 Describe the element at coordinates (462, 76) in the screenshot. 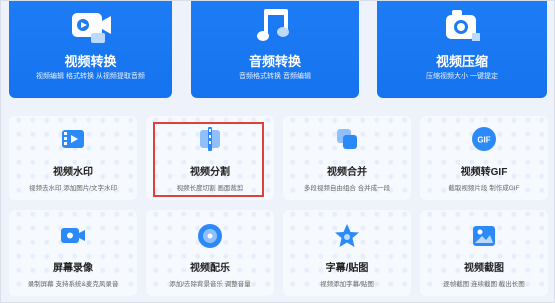

I see `card-subtitle: 压缩视频大小 一键提定` at that location.